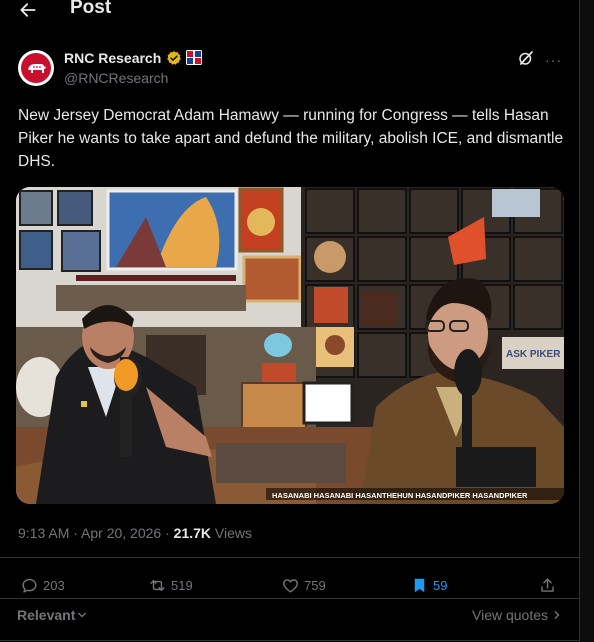  What do you see at coordinates (96, 533) in the screenshot?
I see `post-time: 9:13 AM · Apr 20, 2026 ·` at bounding box center [96, 533].